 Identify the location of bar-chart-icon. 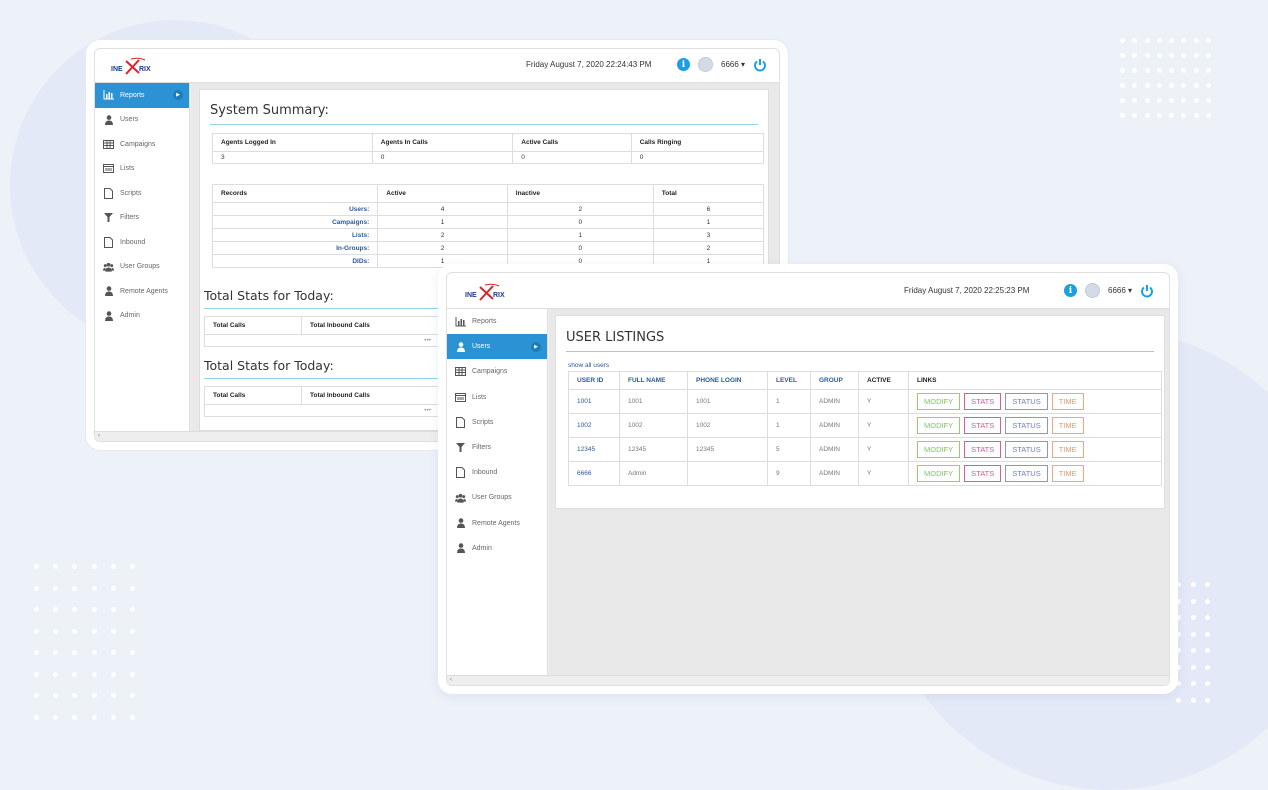
(108, 95).